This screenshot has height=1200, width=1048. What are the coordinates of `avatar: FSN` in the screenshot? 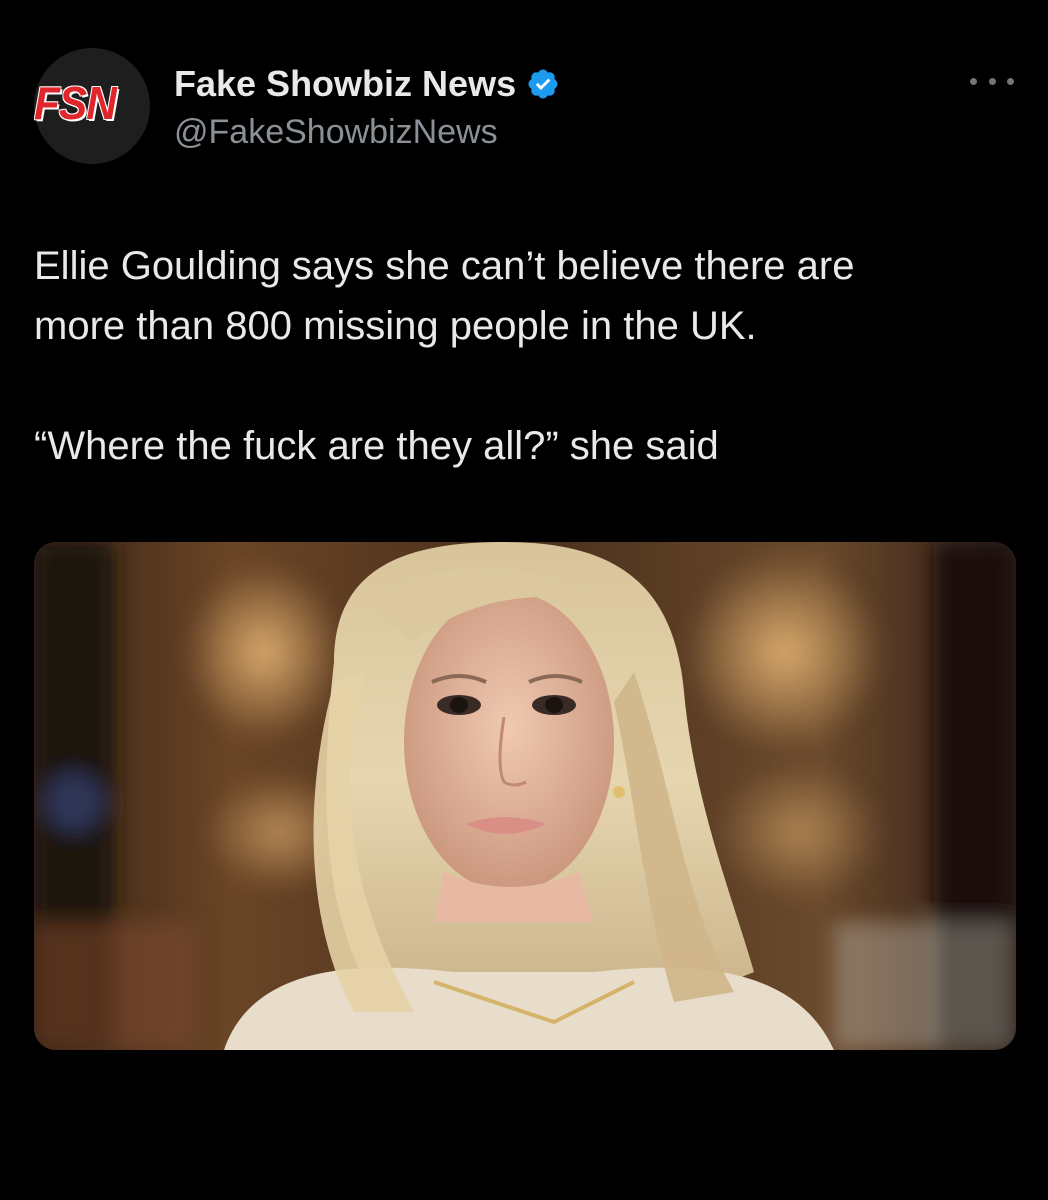 It's located at (92, 106).